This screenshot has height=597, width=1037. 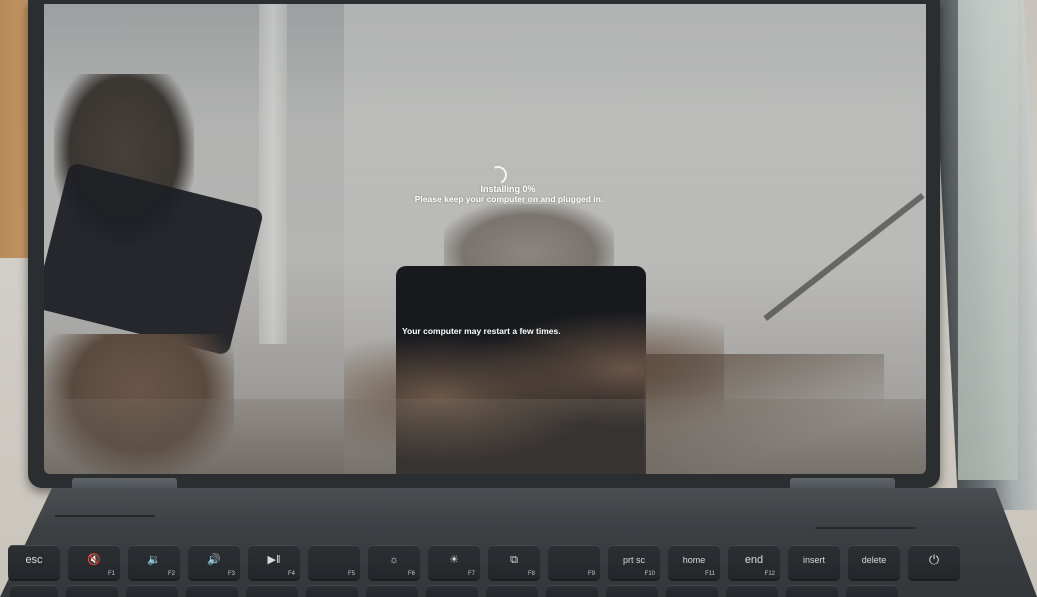 What do you see at coordinates (105, 516) in the screenshot?
I see `deck-groove-left` at bounding box center [105, 516].